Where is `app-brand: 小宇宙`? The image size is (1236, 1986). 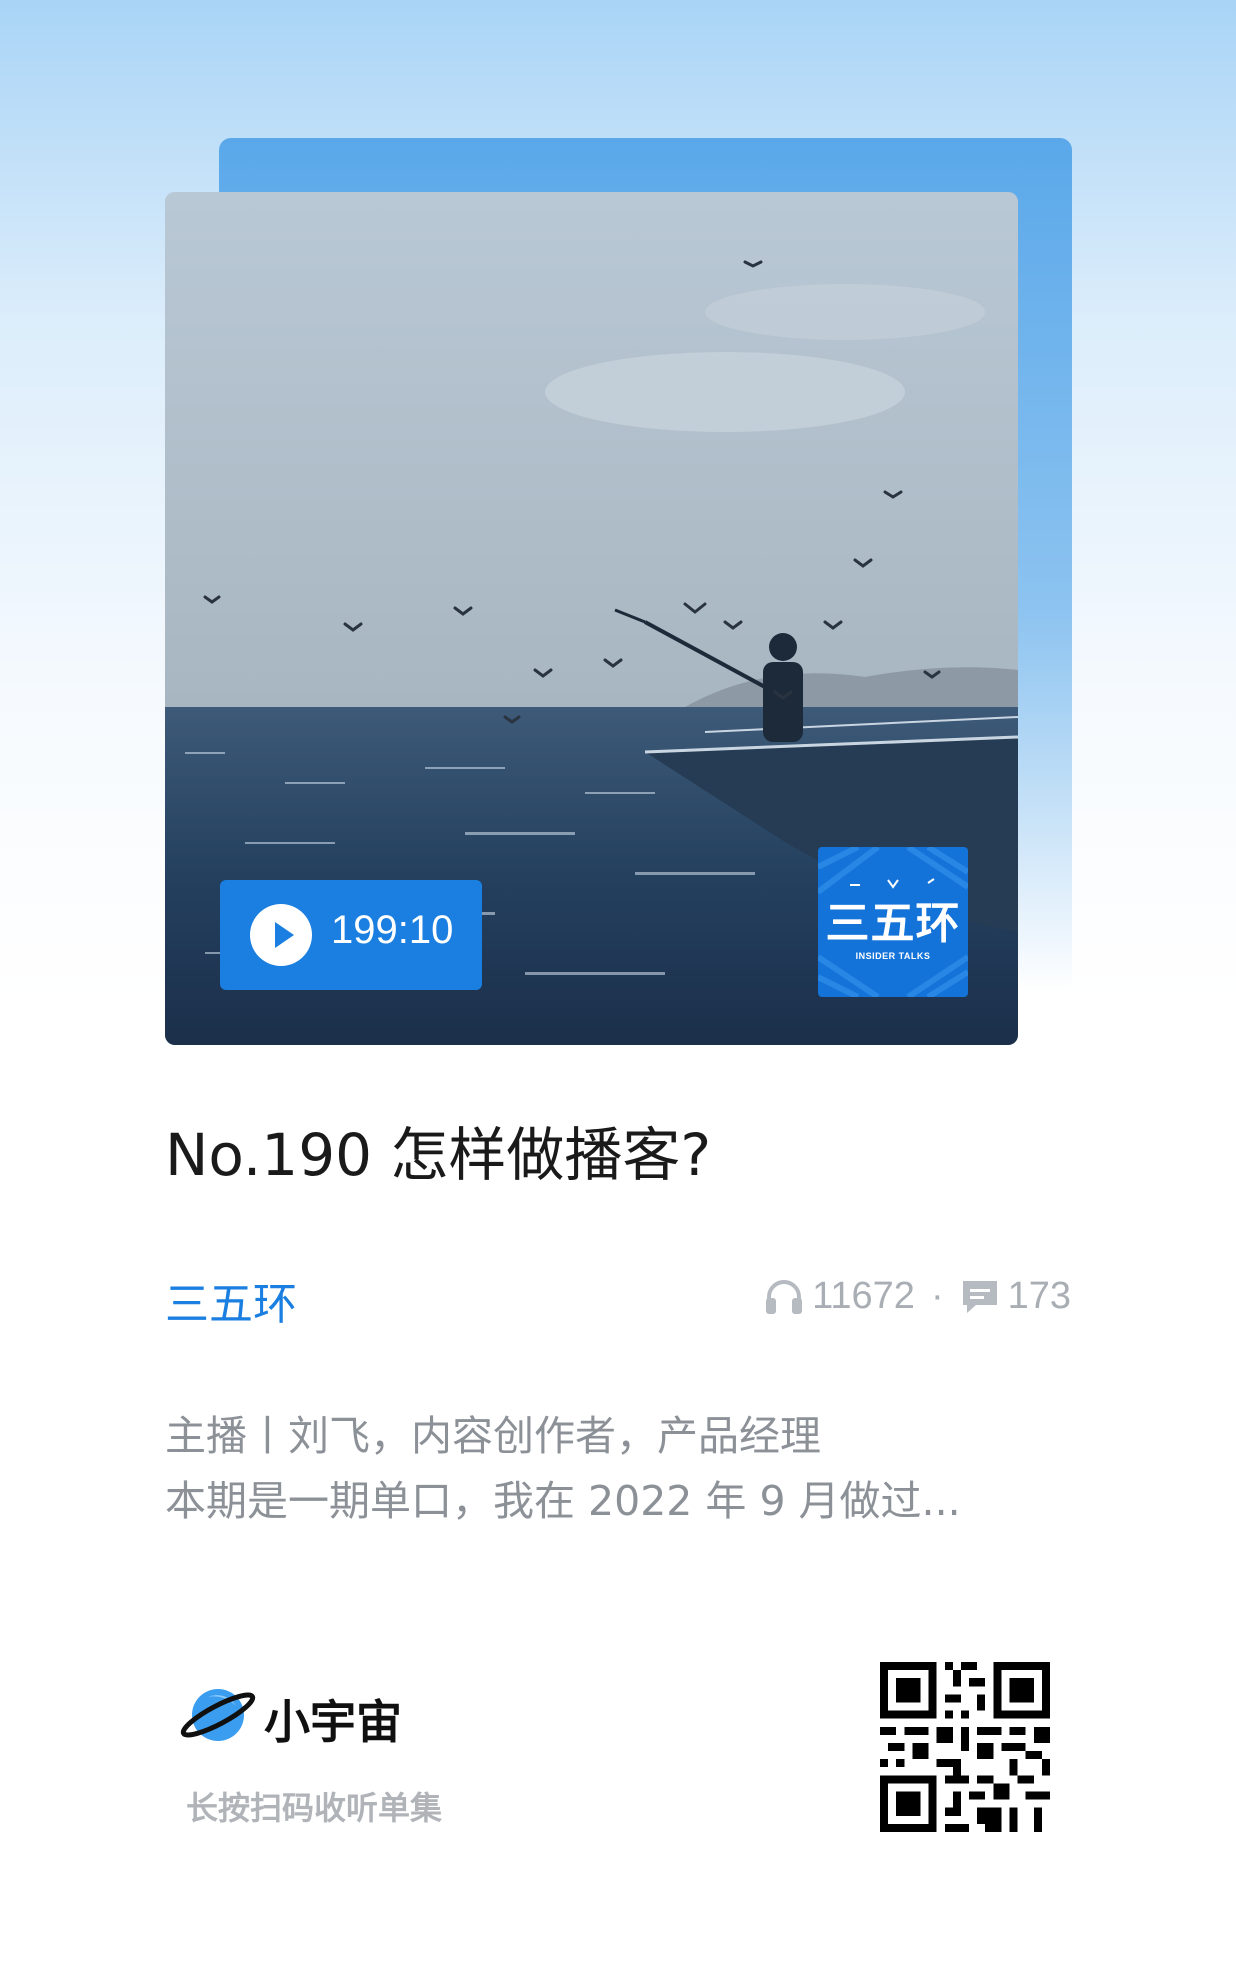 app-brand: 小宇宙 is located at coordinates (308, 1715).